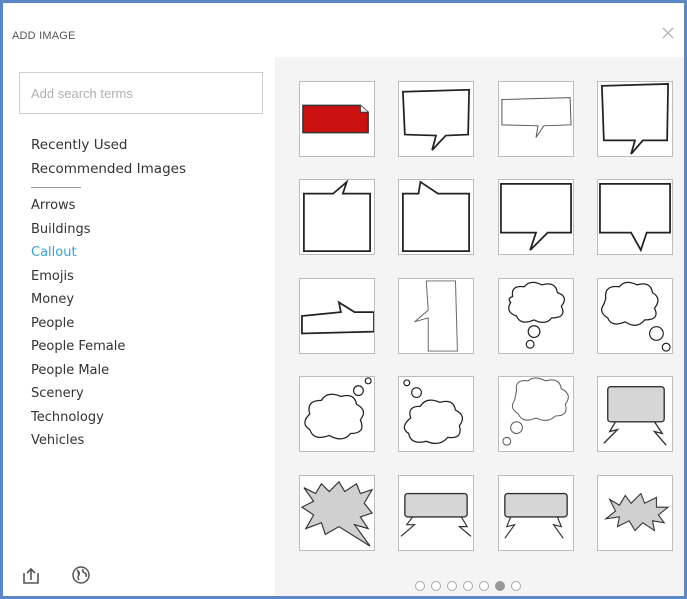  I want to click on image-tile-speech-bubble, so click(436, 119).